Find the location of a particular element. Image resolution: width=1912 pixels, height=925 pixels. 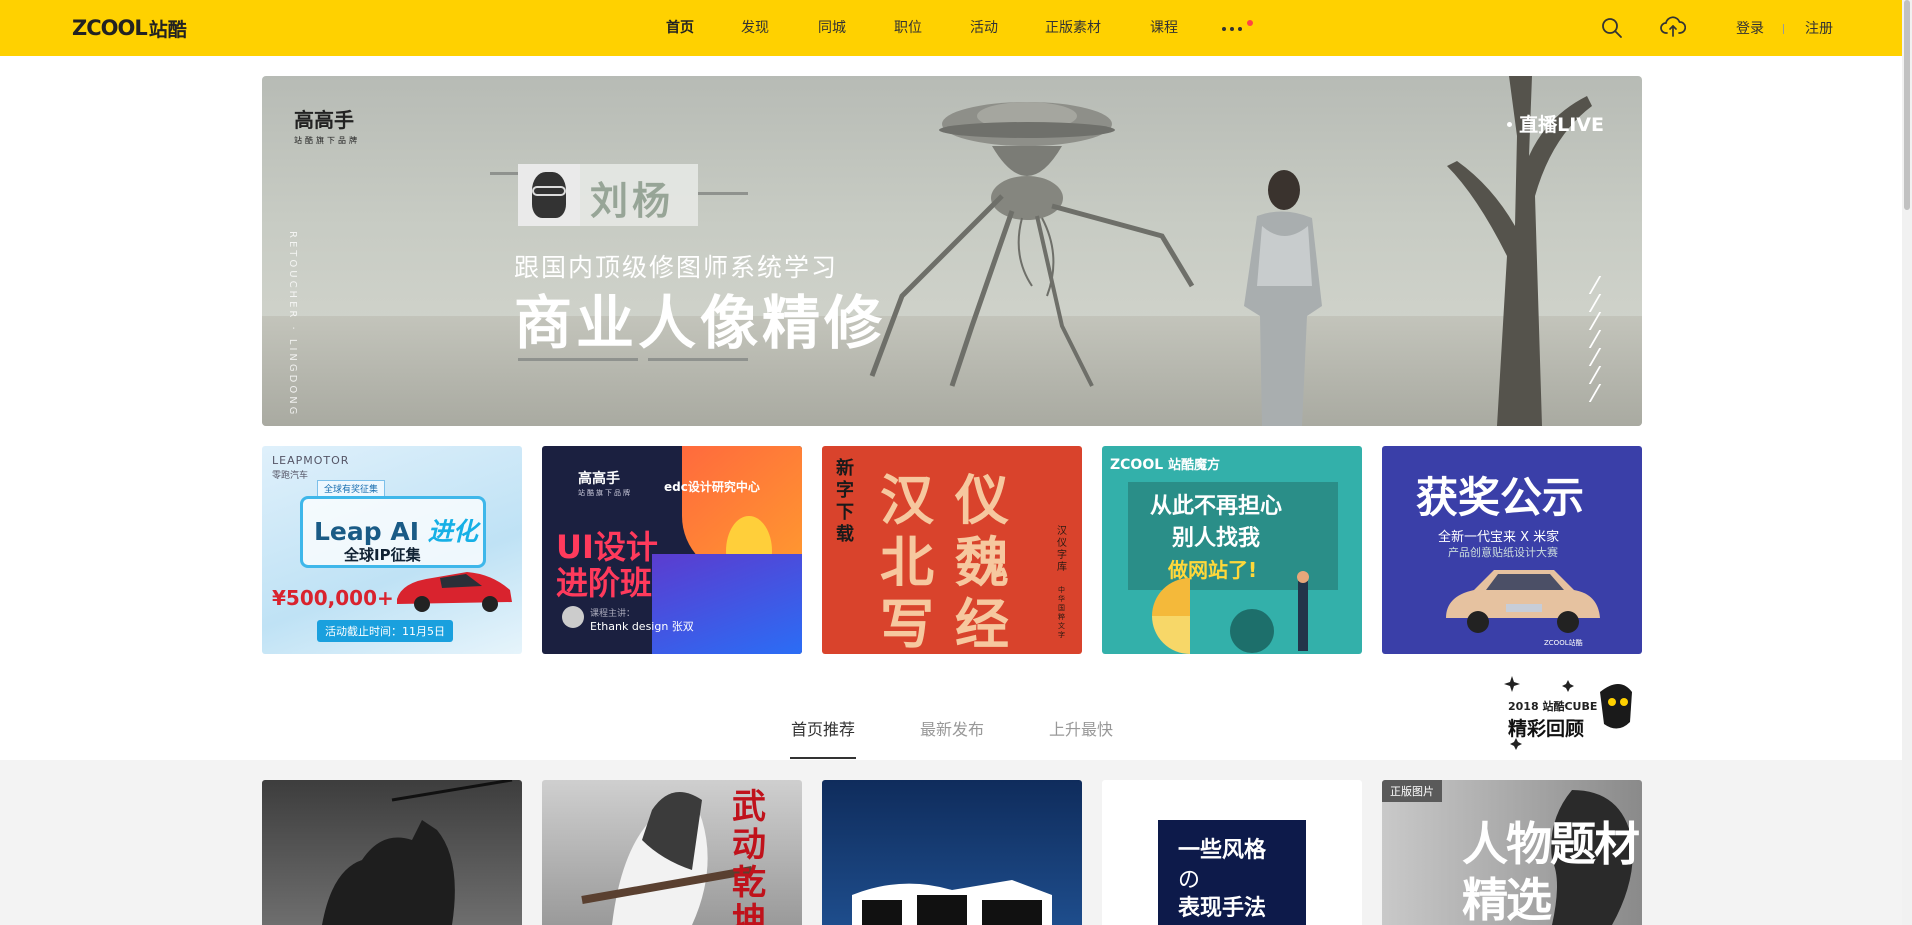

decor-line is located at coordinates (723, 193).